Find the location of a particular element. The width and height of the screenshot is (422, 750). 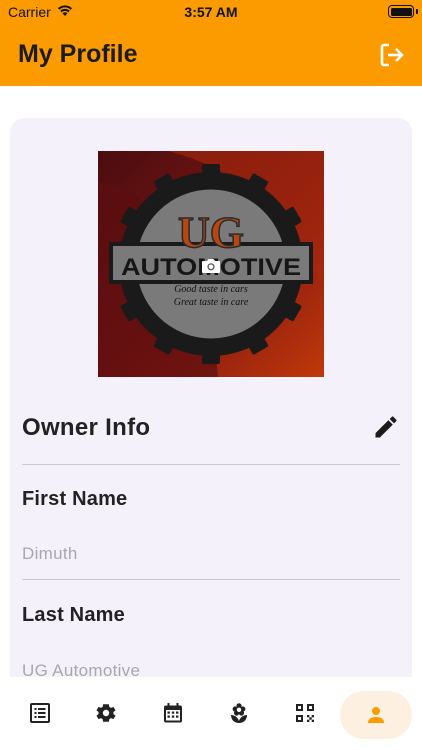

first-name-label: First Name is located at coordinates (75, 499).